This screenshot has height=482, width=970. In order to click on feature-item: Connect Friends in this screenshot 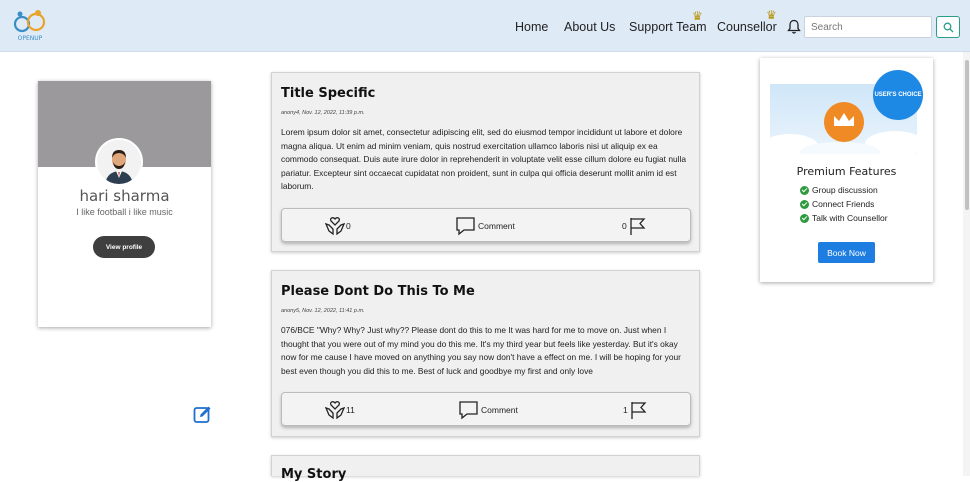, I will do `click(837, 204)`.